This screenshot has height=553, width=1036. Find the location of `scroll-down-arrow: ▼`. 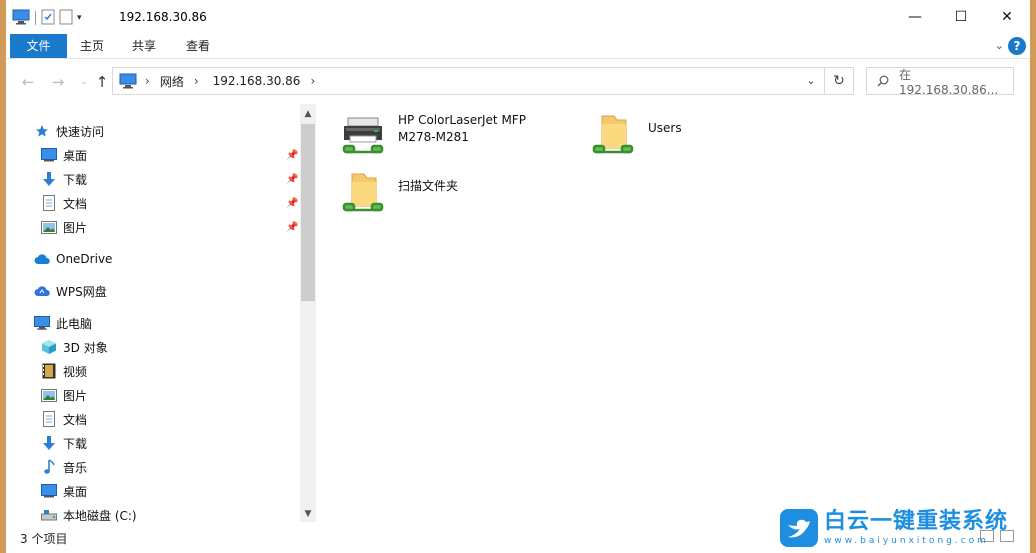

scroll-down-arrow: ▼ is located at coordinates (308, 514).